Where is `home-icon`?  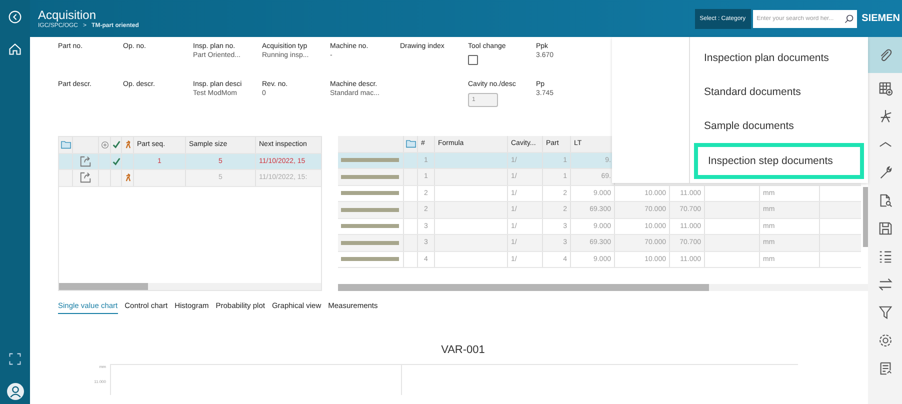 home-icon is located at coordinates (15, 49).